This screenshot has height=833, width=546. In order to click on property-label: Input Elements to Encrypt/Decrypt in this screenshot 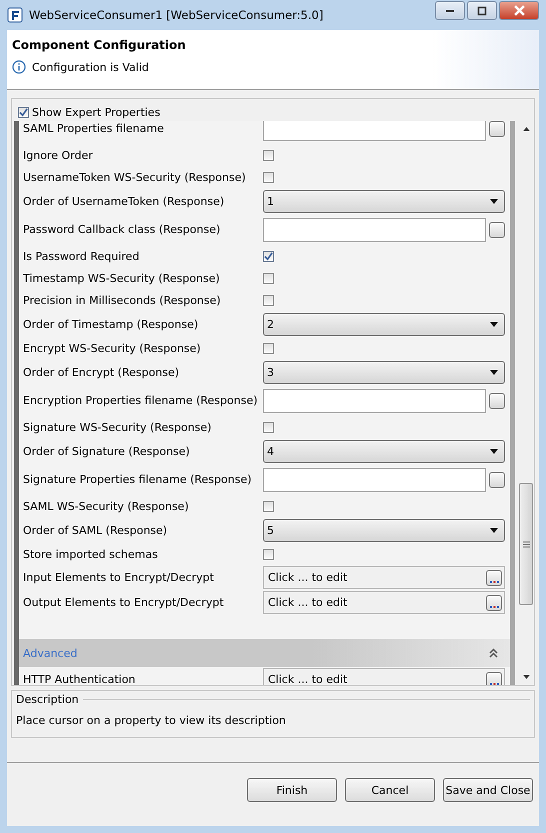, I will do `click(119, 577)`.